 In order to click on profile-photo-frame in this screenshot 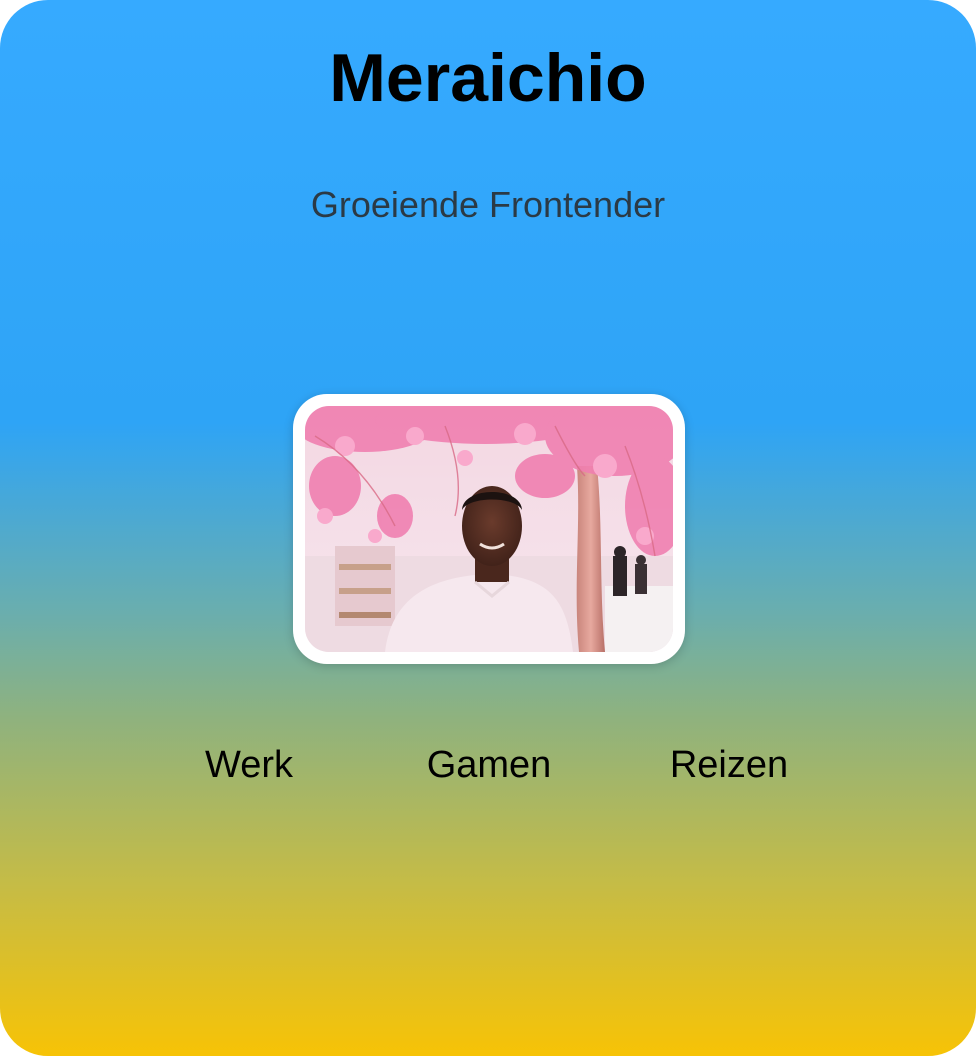, I will do `click(489, 529)`.